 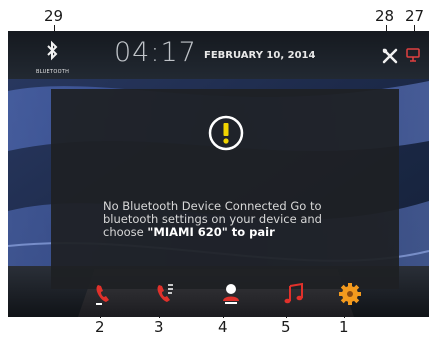 I want to click on callout-28: 28, so click(x=385, y=16).